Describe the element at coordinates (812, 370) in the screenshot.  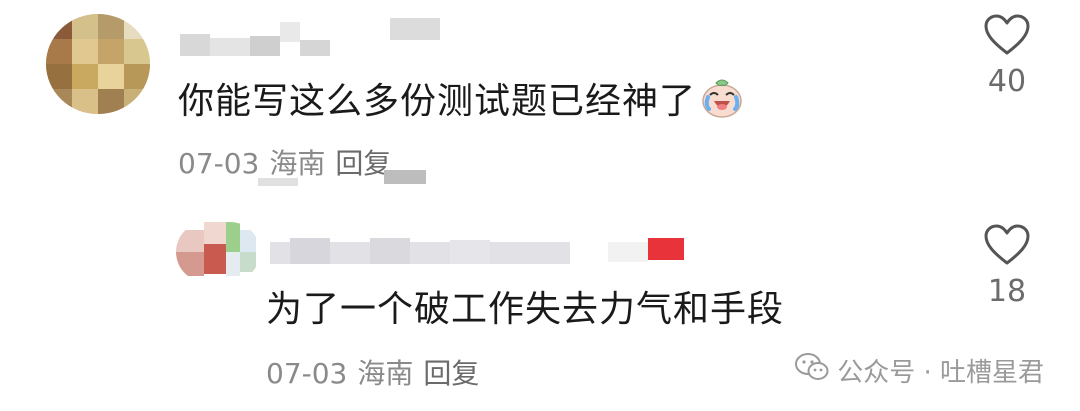
I see `wechat-icon` at that location.